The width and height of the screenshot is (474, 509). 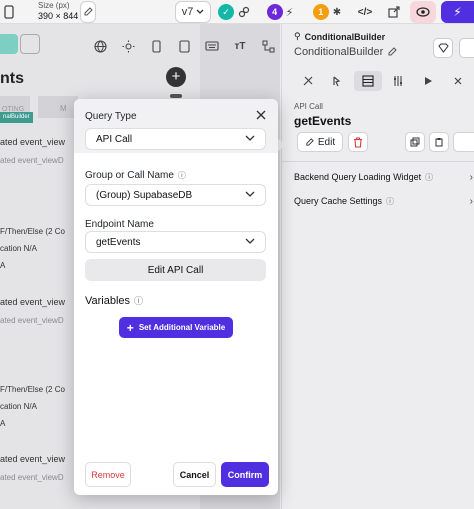 What do you see at coordinates (30, 44) in the screenshot?
I see `magic-wand-icon` at bounding box center [30, 44].